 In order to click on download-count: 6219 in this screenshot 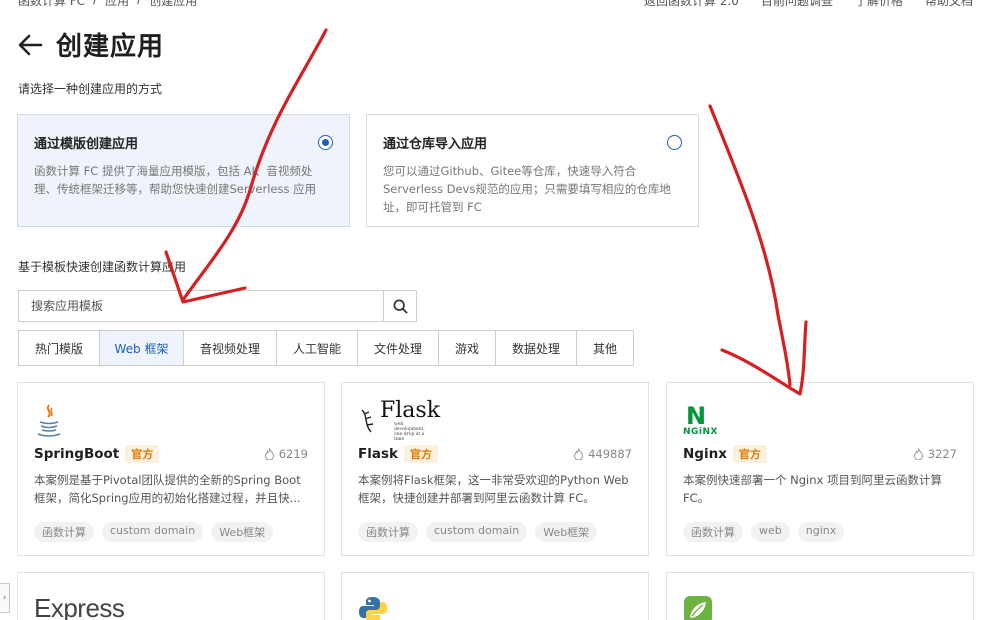, I will do `click(286, 454)`.